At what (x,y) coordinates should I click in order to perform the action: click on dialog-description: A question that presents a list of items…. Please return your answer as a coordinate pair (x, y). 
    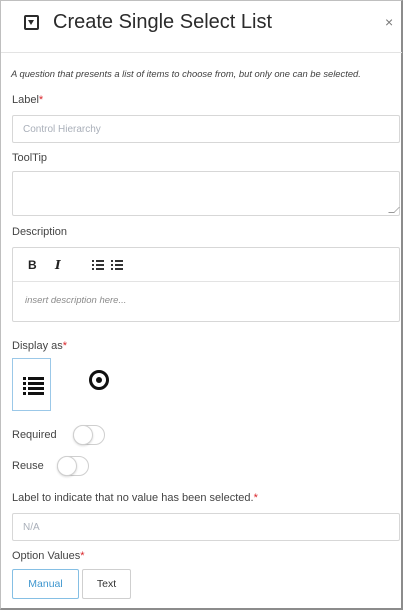
    Looking at the image, I should click on (186, 73).